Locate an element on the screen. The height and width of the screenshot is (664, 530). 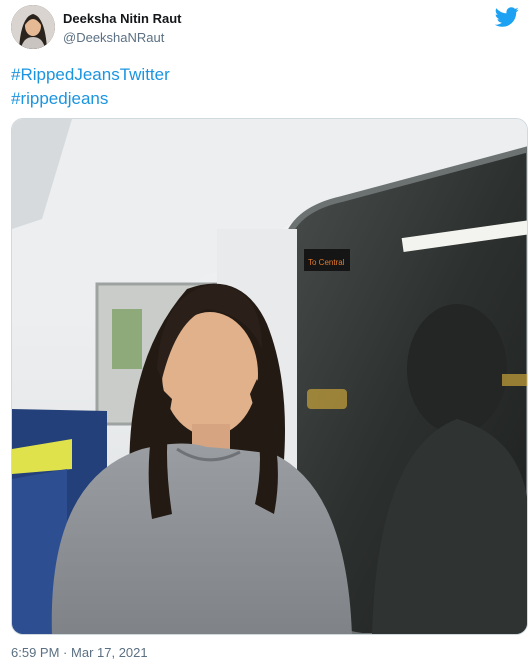
tweet-meta: 6:59 PM · Mar 17, 2021 is located at coordinates (79, 652).